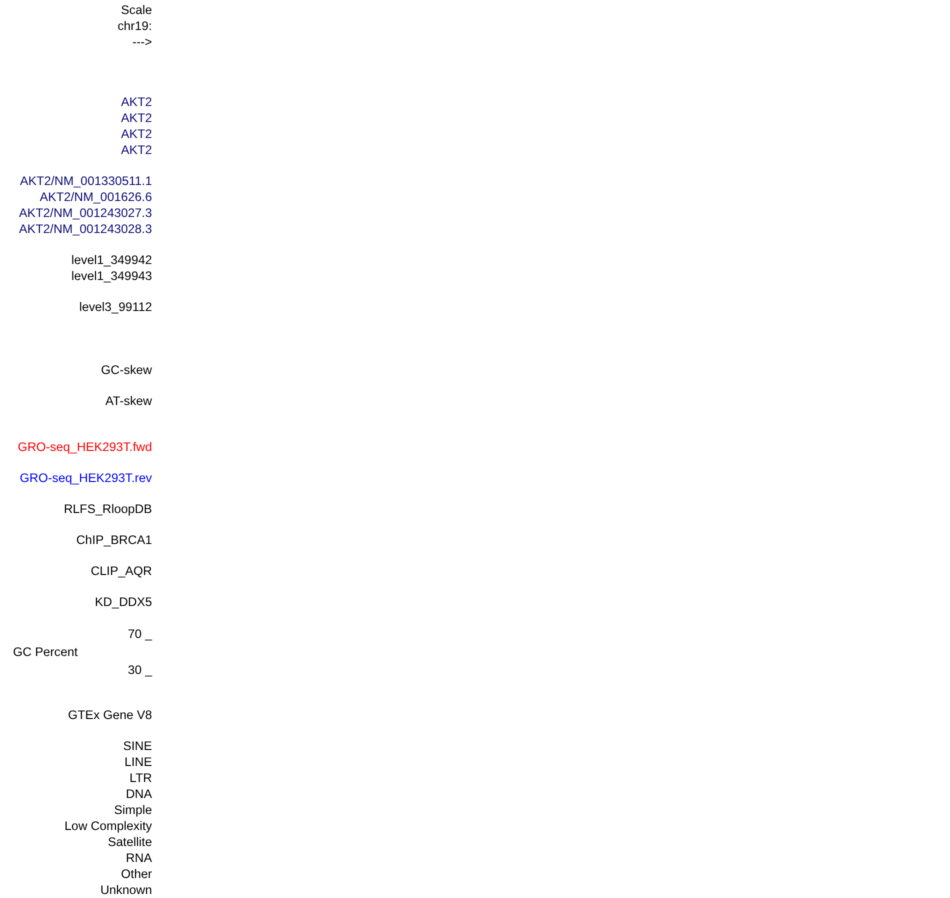 Image resolution: width=950 pixels, height=898 pixels. What do you see at coordinates (86, 478) in the screenshot?
I see `track-label: GRO-seq_HEK293T.rev` at bounding box center [86, 478].